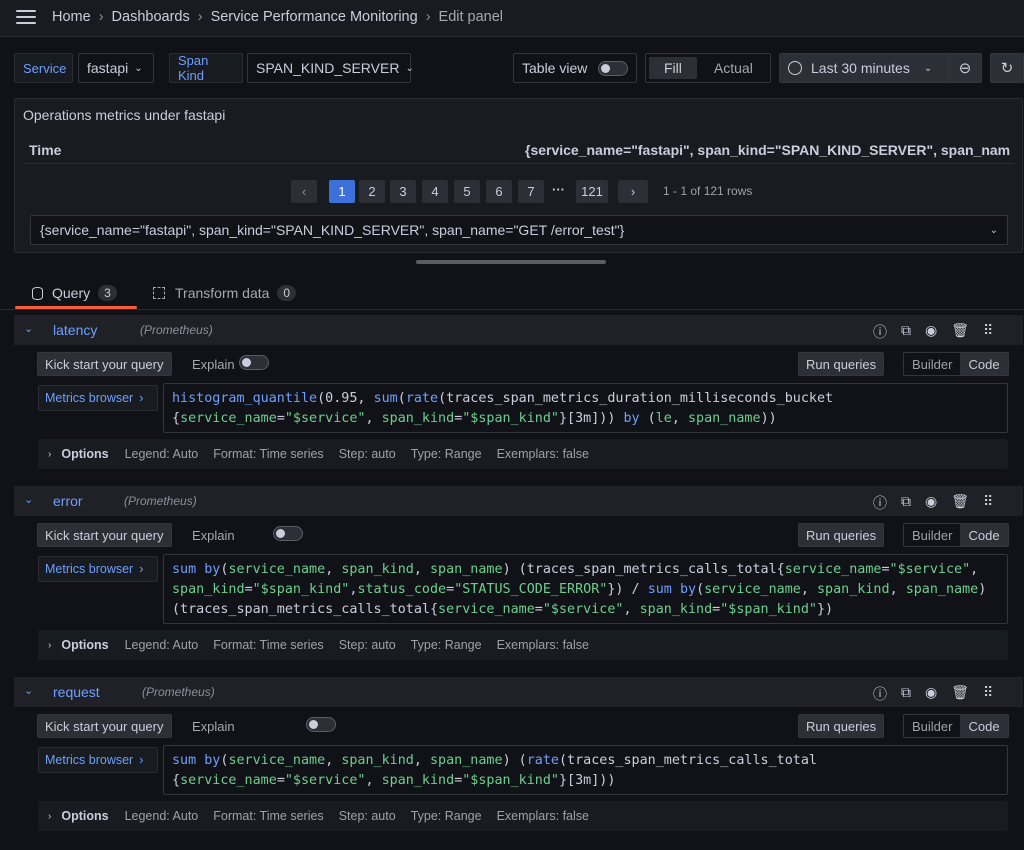 The image size is (1024, 850). Describe the element at coordinates (795, 68) in the screenshot. I see `clock-icon` at that location.